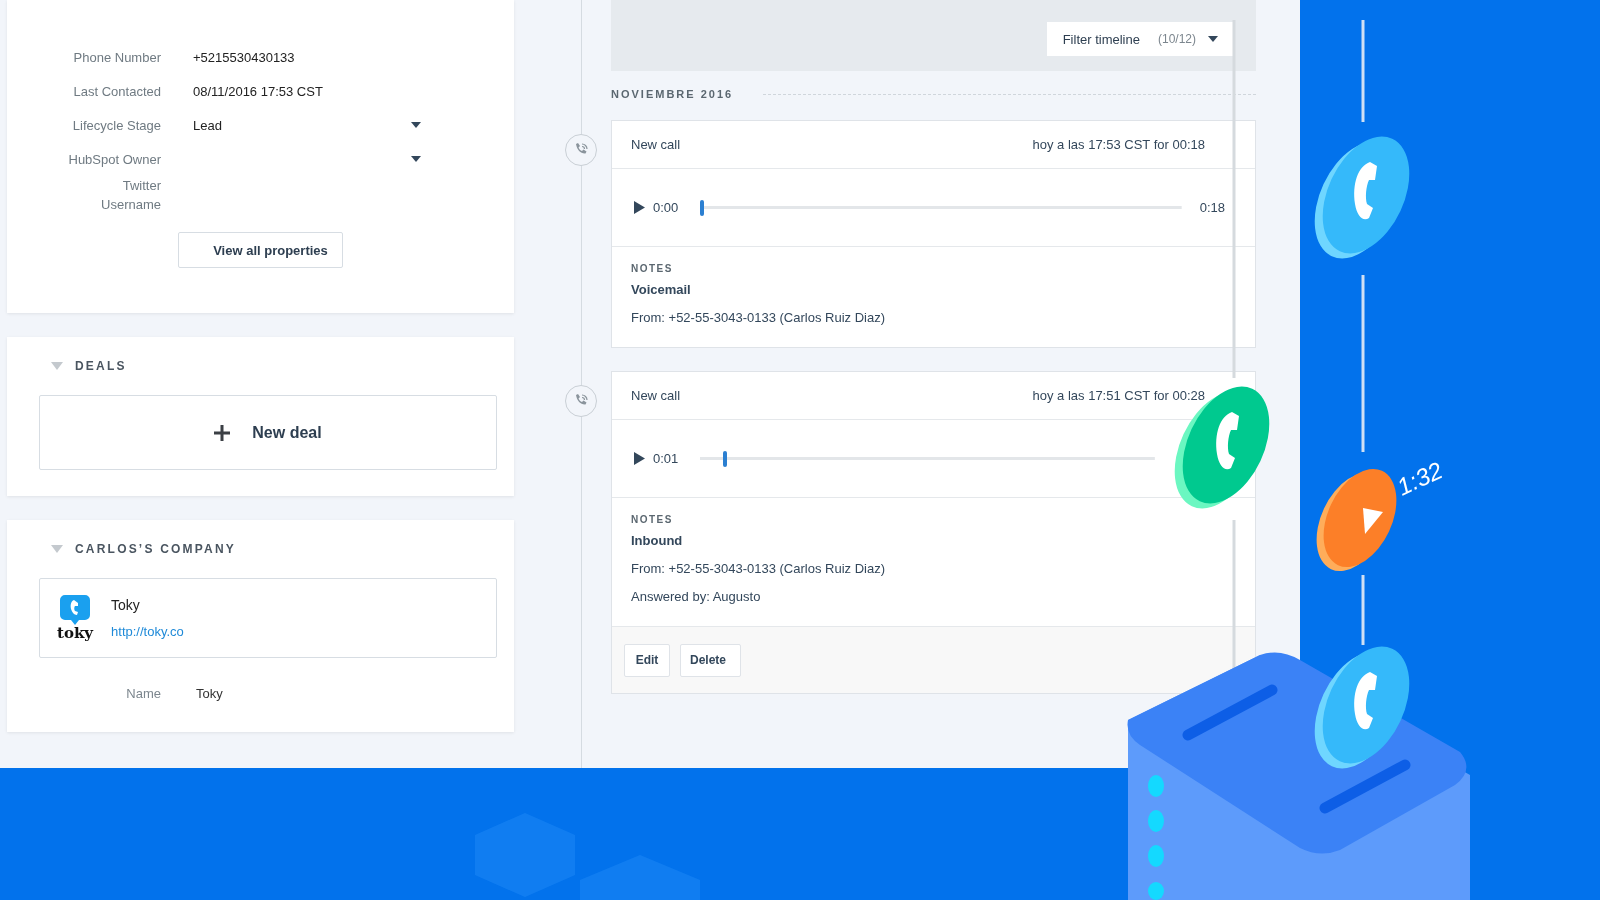 The height and width of the screenshot is (900, 1600). I want to click on property-label: Last Contacted, so click(116, 91).